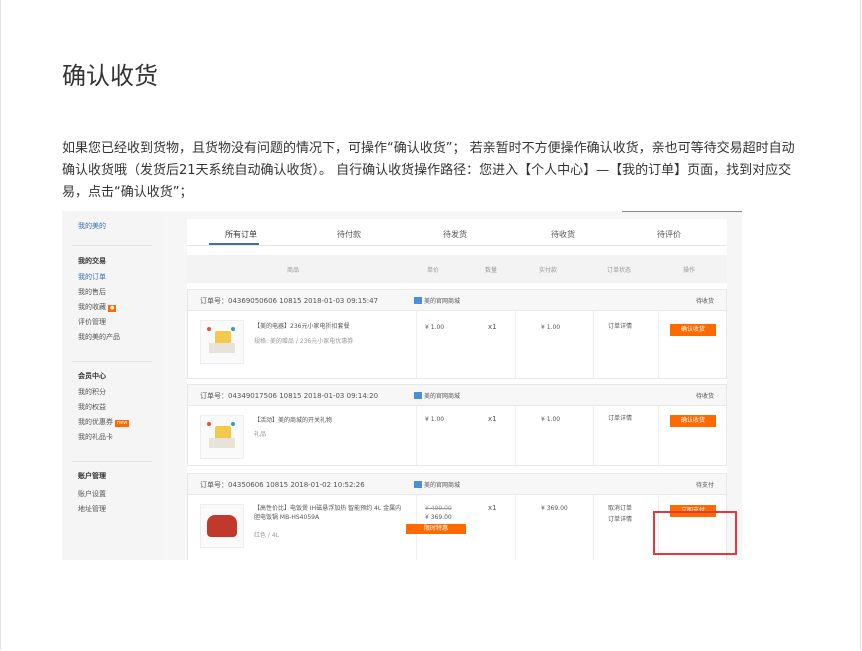  Describe the element at coordinates (457, 269) in the screenshot. I see `column-header: 商品 单价 数量 实付款 订单状态 操作` at that location.